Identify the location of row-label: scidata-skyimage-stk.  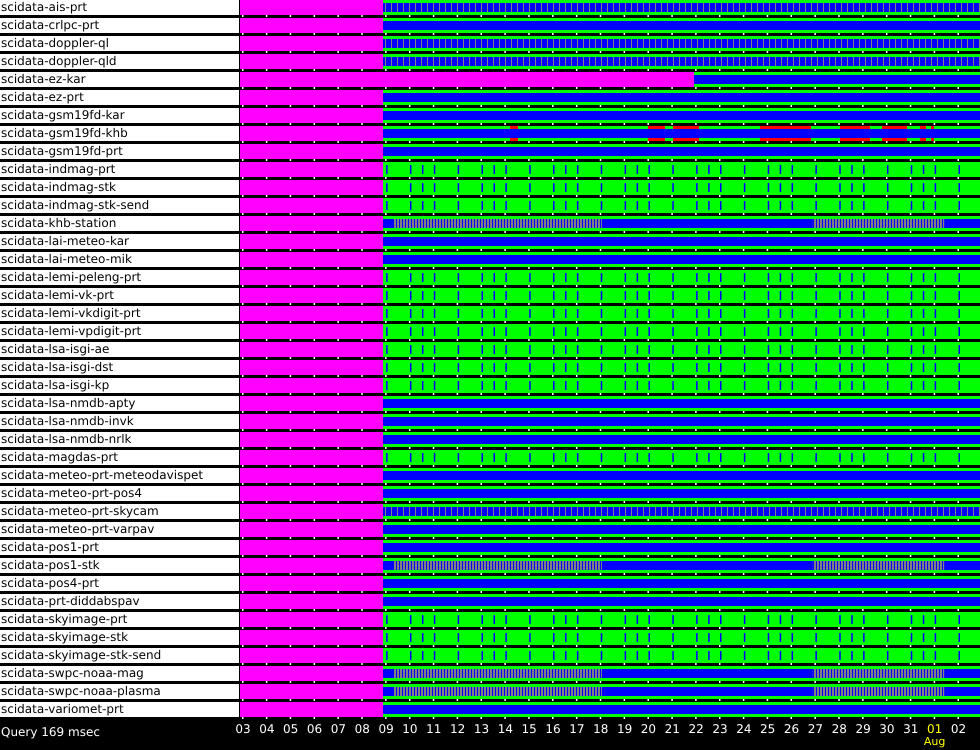
(64, 637).